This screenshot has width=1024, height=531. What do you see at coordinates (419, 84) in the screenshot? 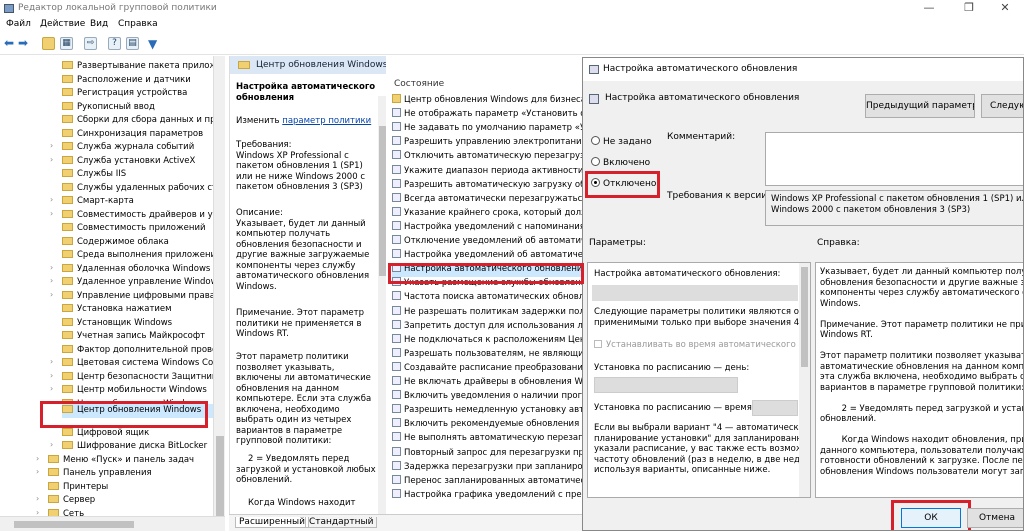
I see `list-header-state: Состояние` at bounding box center [419, 84].